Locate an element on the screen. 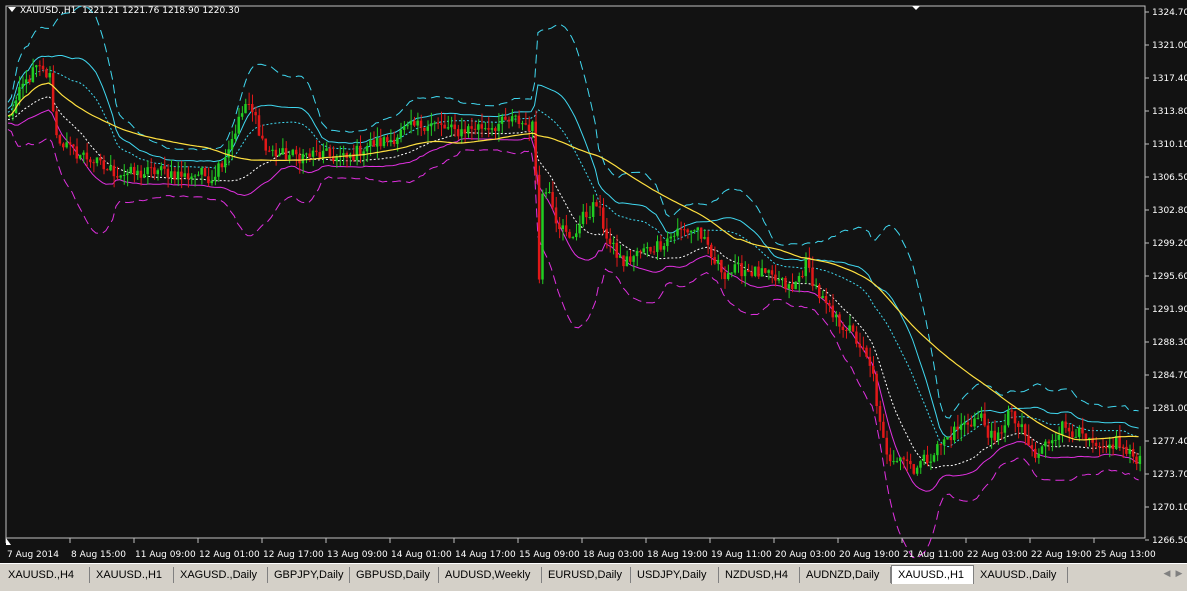 This screenshot has height=591, width=1187. x-tick-label: 22 Aug 19:00 is located at coordinates (1061, 555).